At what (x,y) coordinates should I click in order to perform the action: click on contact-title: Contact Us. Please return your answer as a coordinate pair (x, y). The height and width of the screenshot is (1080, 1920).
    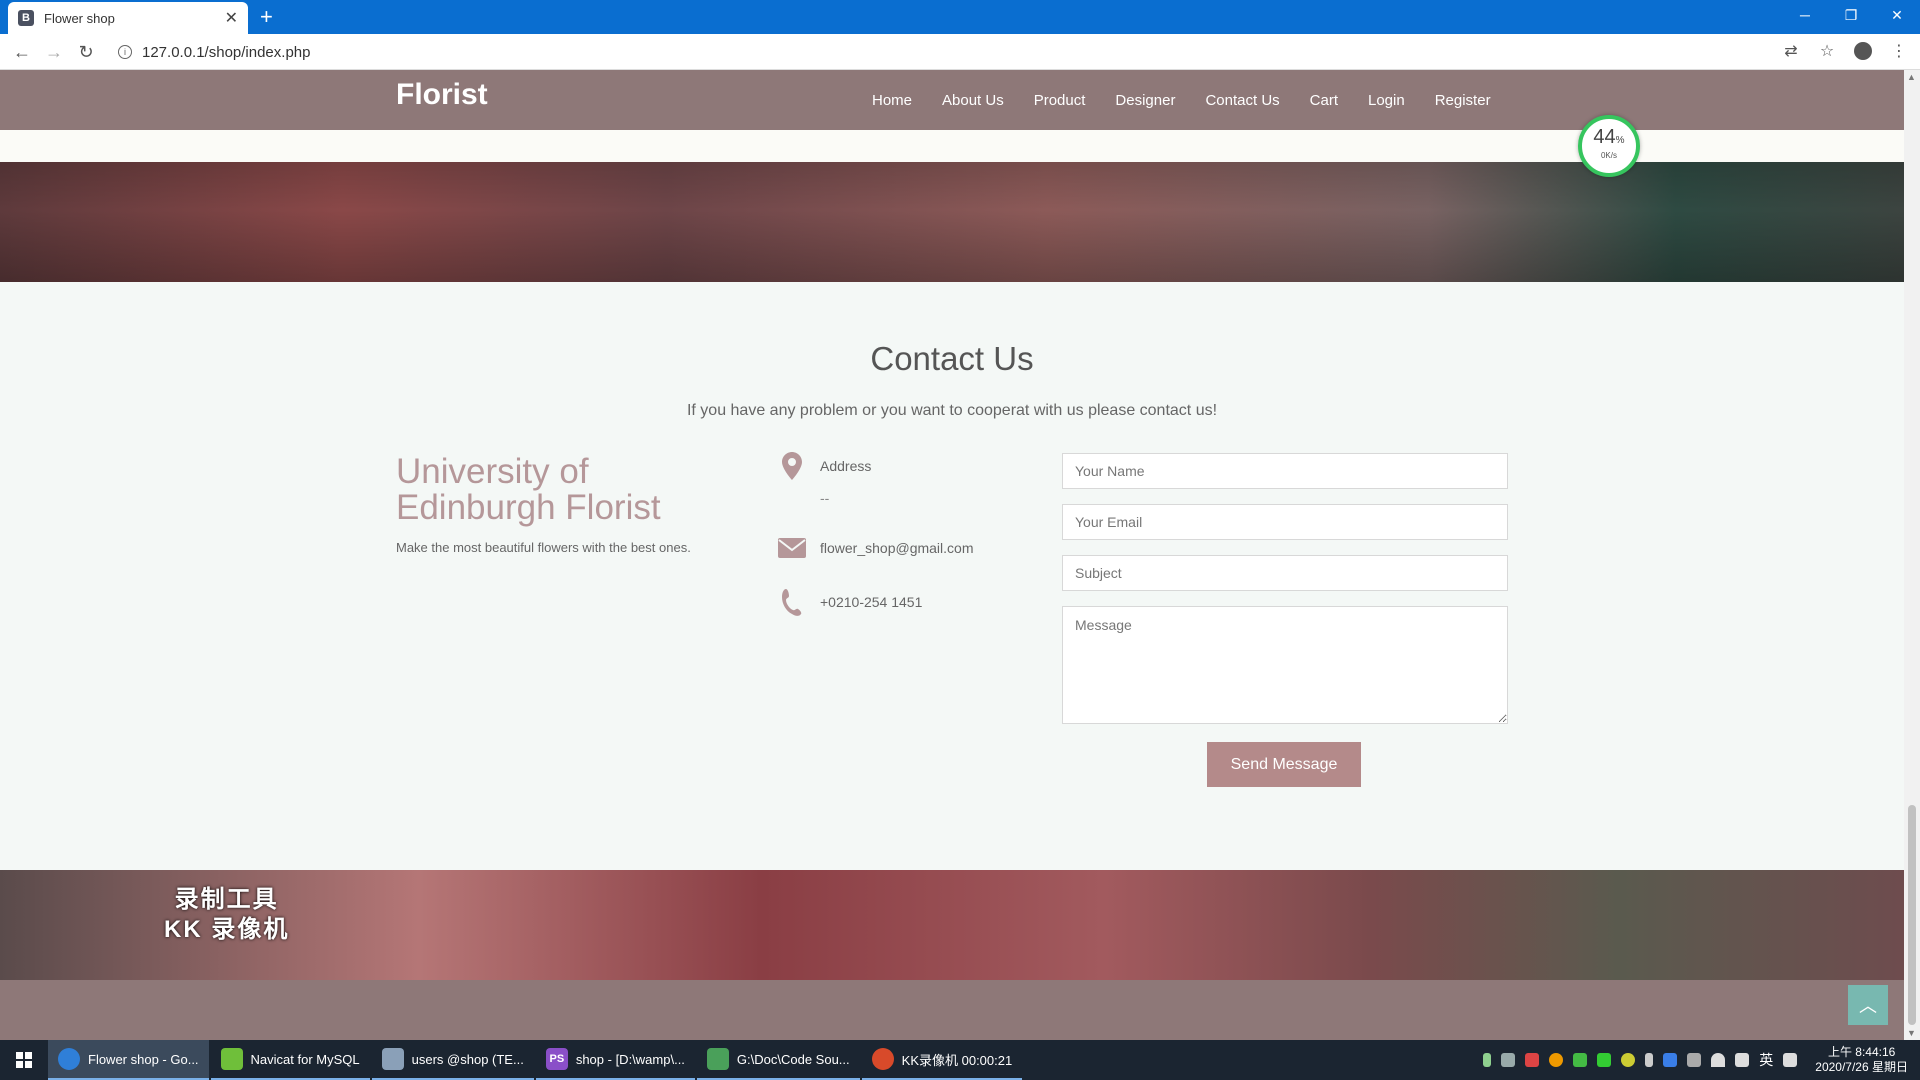
    Looking at the image, I should click on (952, 358).